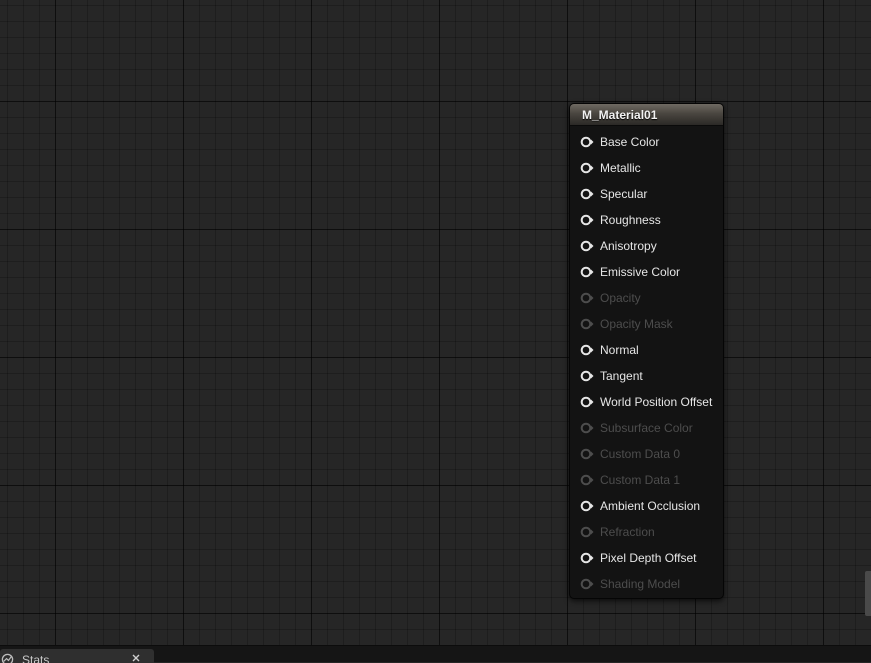 The width and height of the screenshot is (871, 663). I want to click on pin-label: Pixel Depth Offset, so click(648, 558).